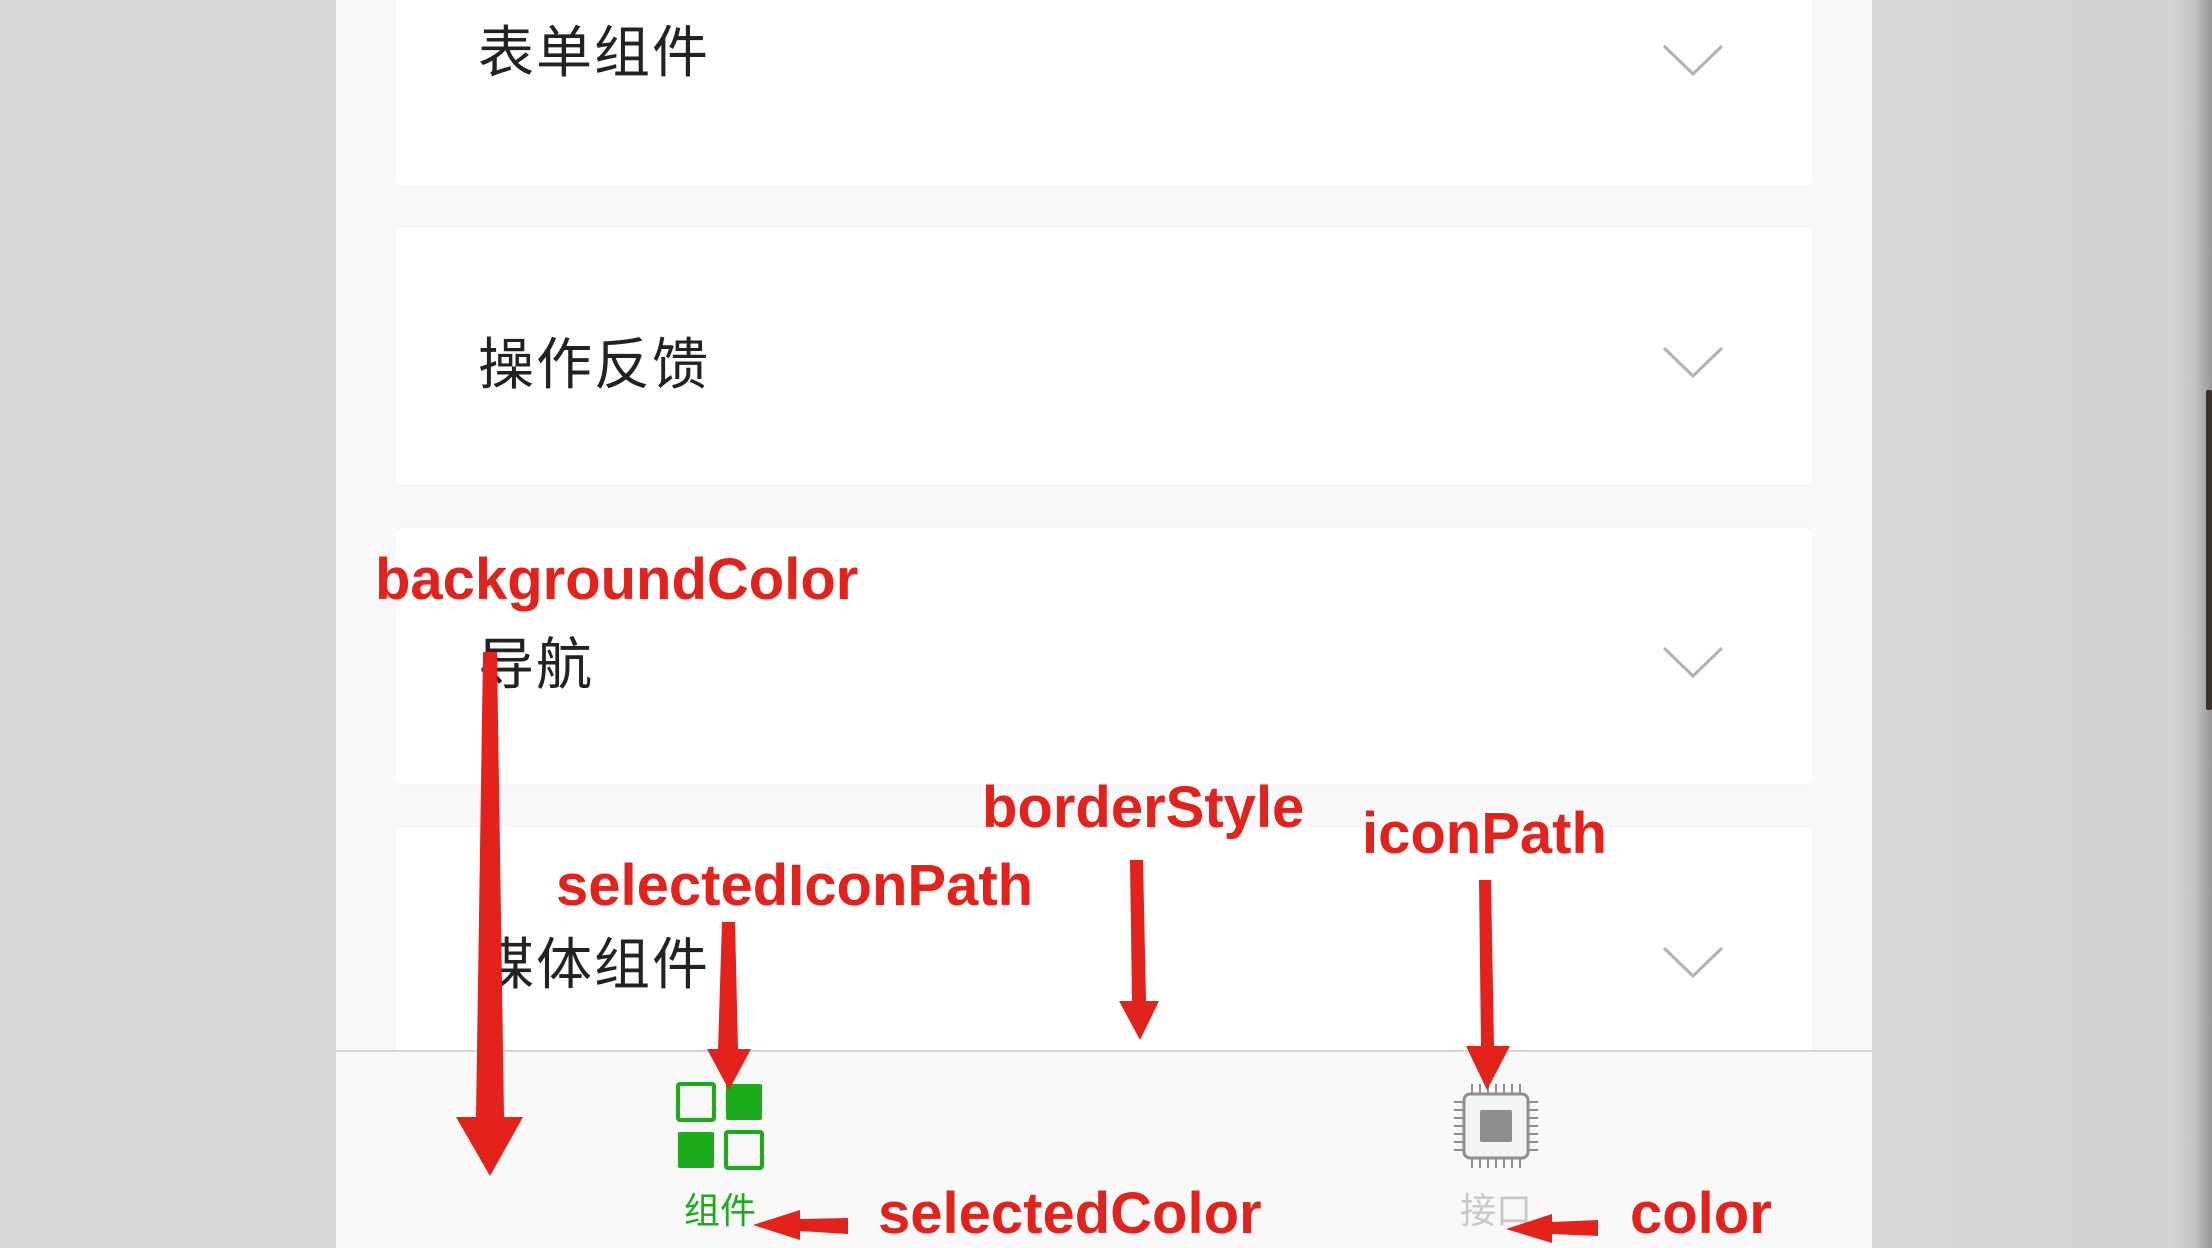  I want to click on accordion-item-label: 表单组件, so click(594, 53).